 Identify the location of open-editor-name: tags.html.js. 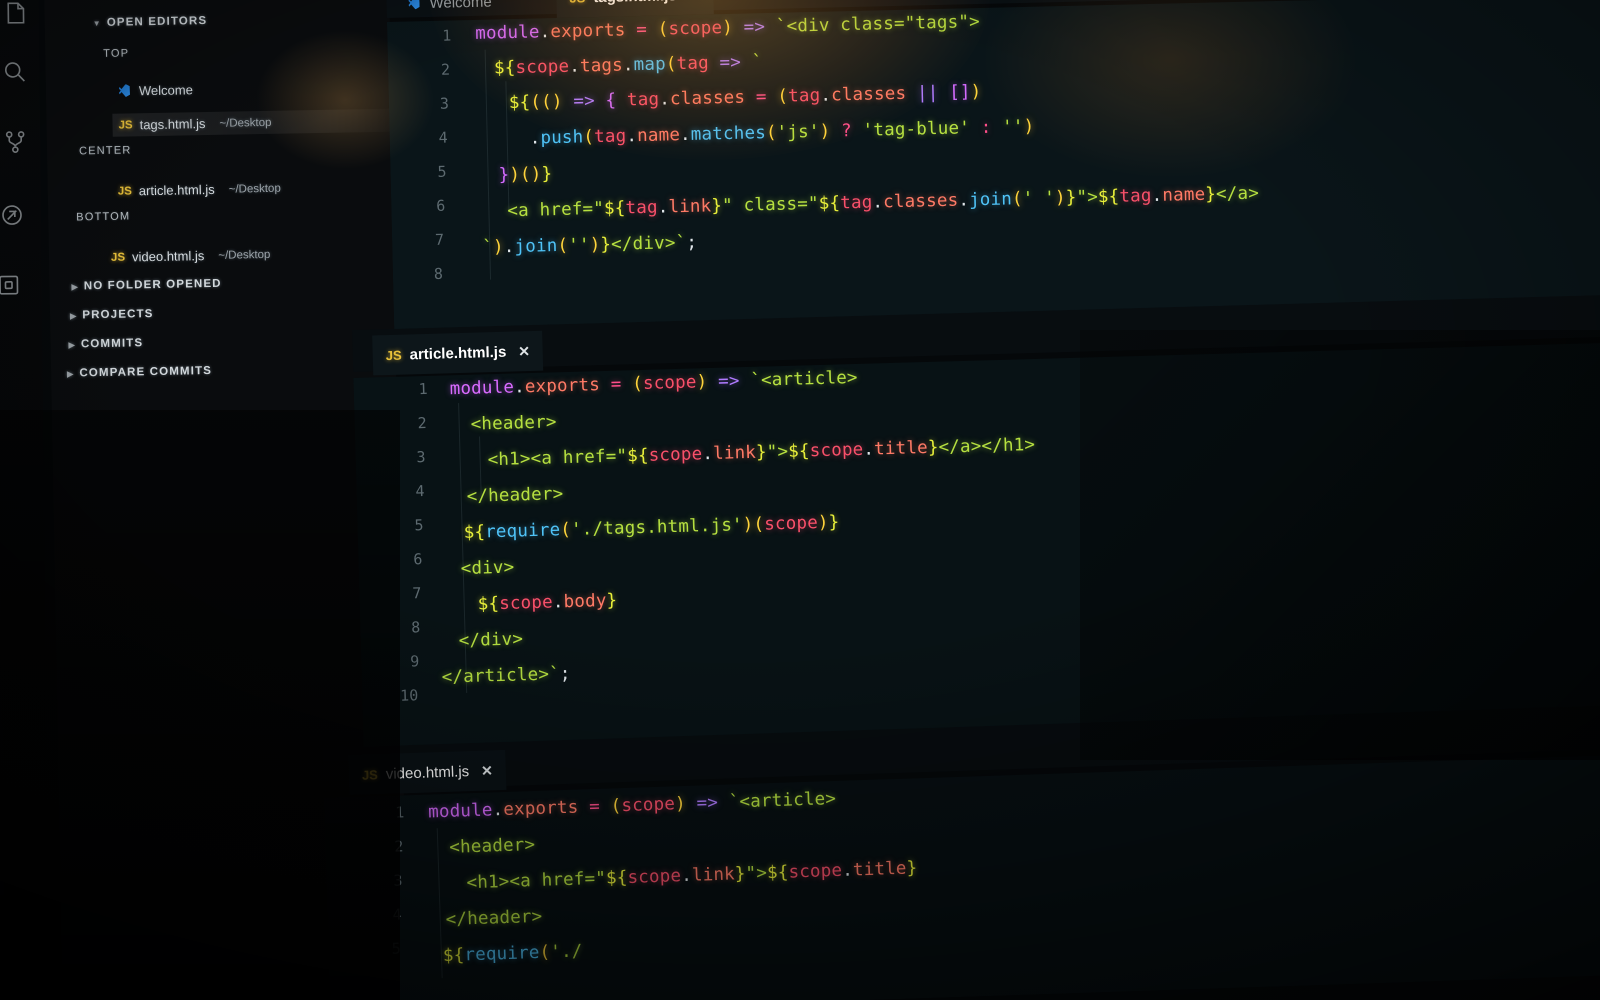
(172, 124).